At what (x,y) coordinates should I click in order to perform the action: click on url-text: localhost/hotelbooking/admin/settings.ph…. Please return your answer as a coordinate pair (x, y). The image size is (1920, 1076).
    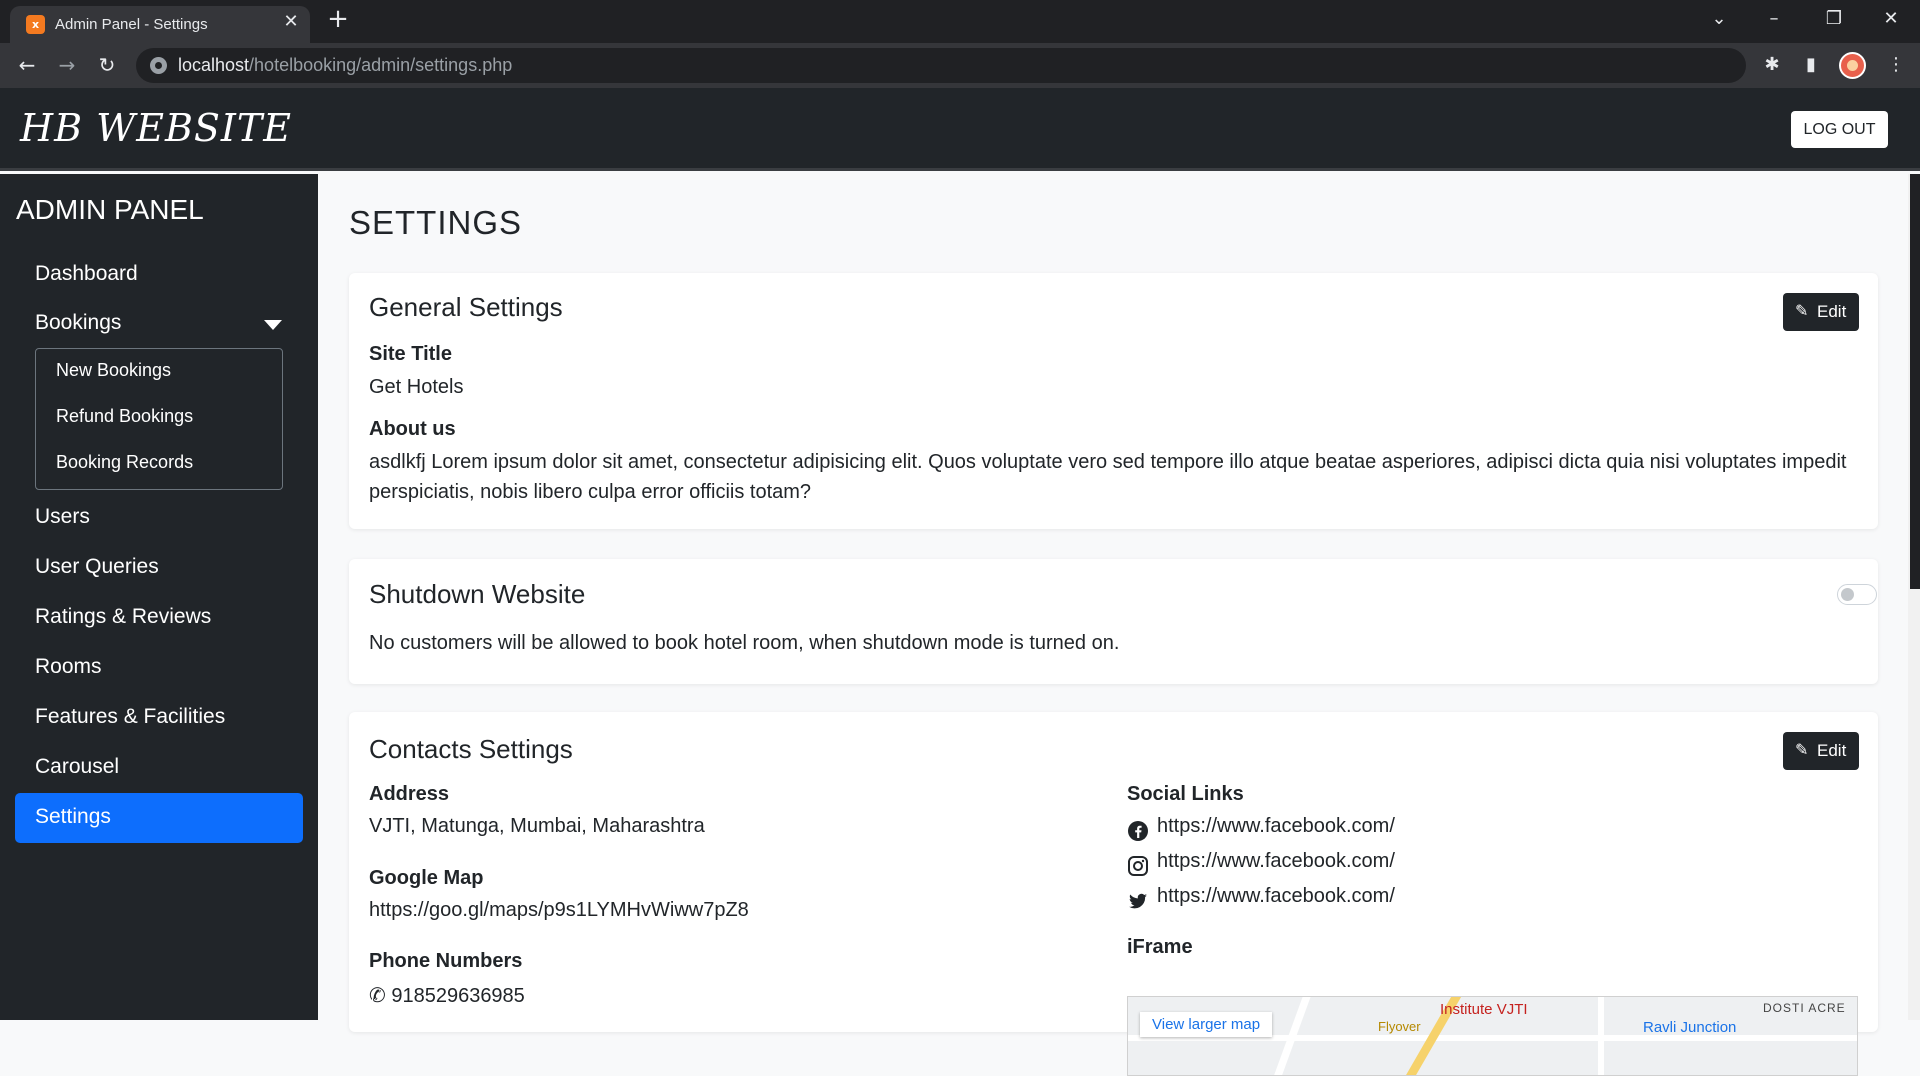
    Looking at the image, I should click on (345, 65).